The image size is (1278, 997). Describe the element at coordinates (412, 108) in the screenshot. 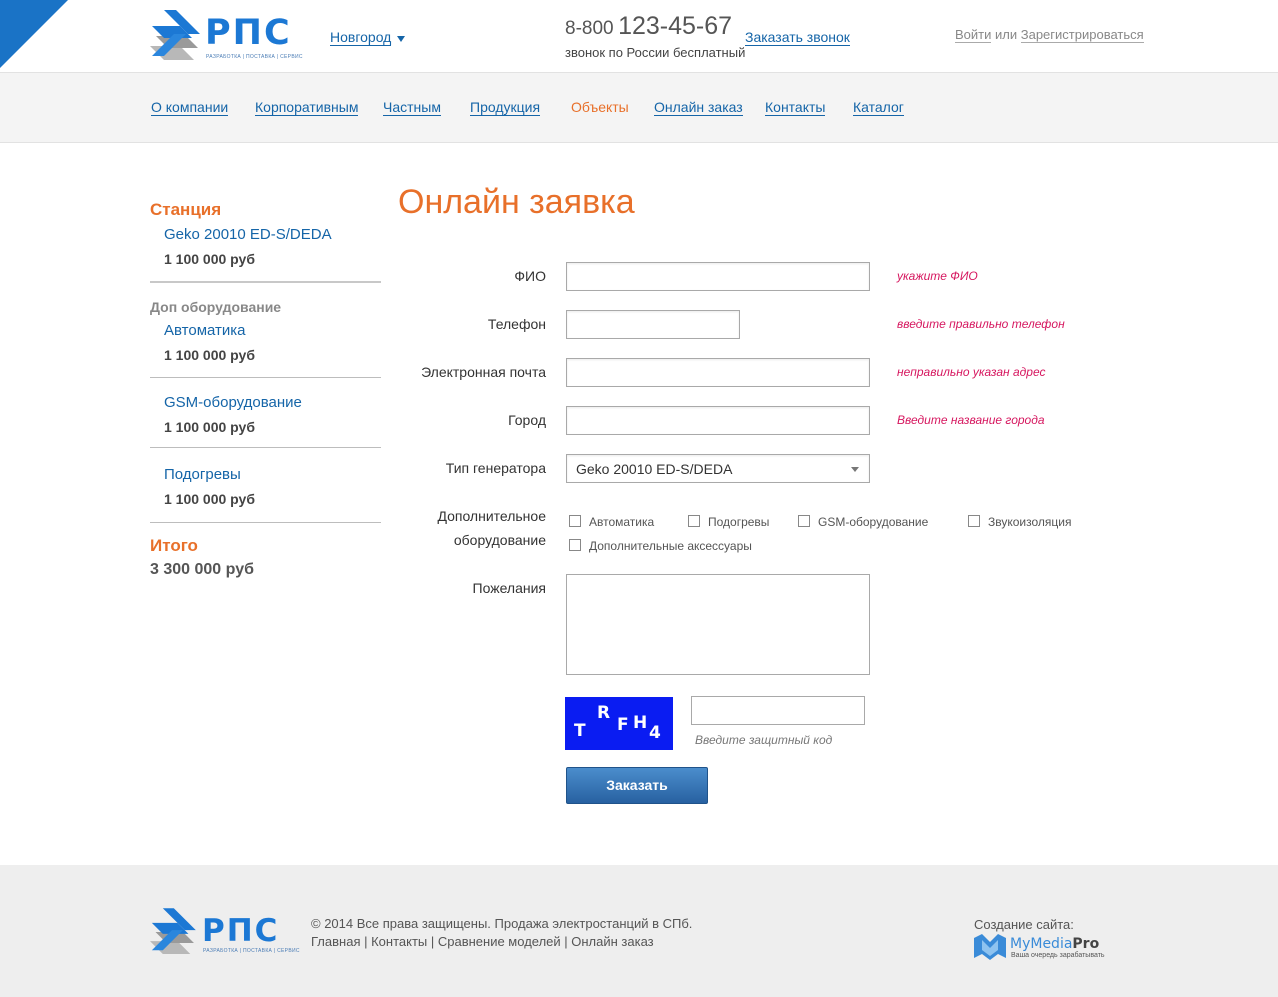

I see `nav-item-private: Частным` at that location.